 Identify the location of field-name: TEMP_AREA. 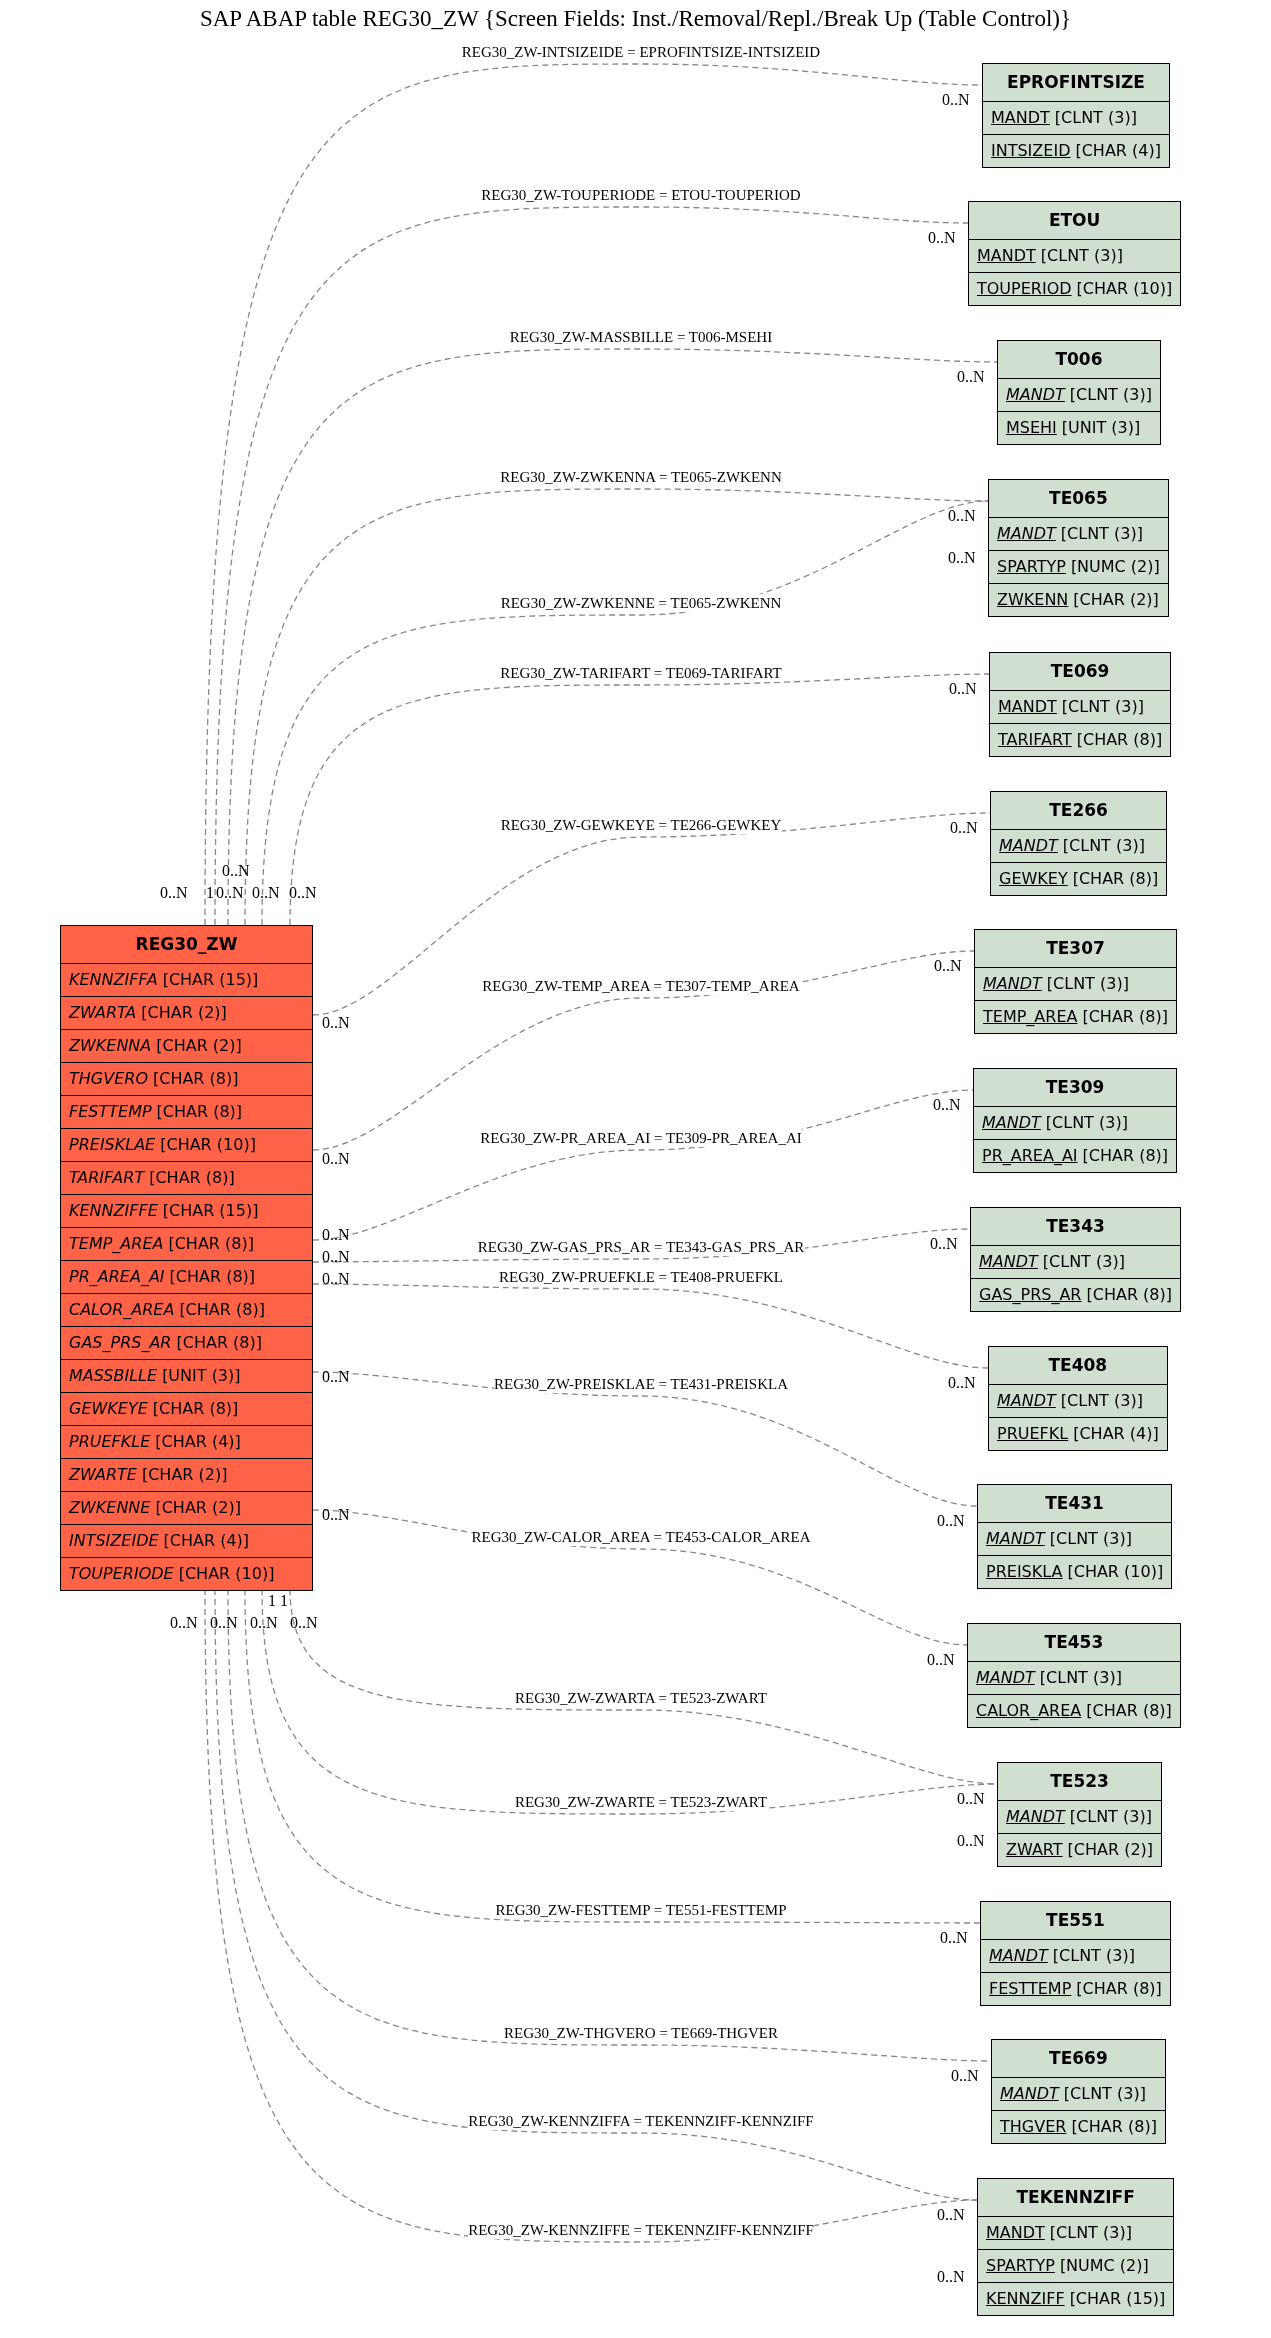
(1030, 1017).